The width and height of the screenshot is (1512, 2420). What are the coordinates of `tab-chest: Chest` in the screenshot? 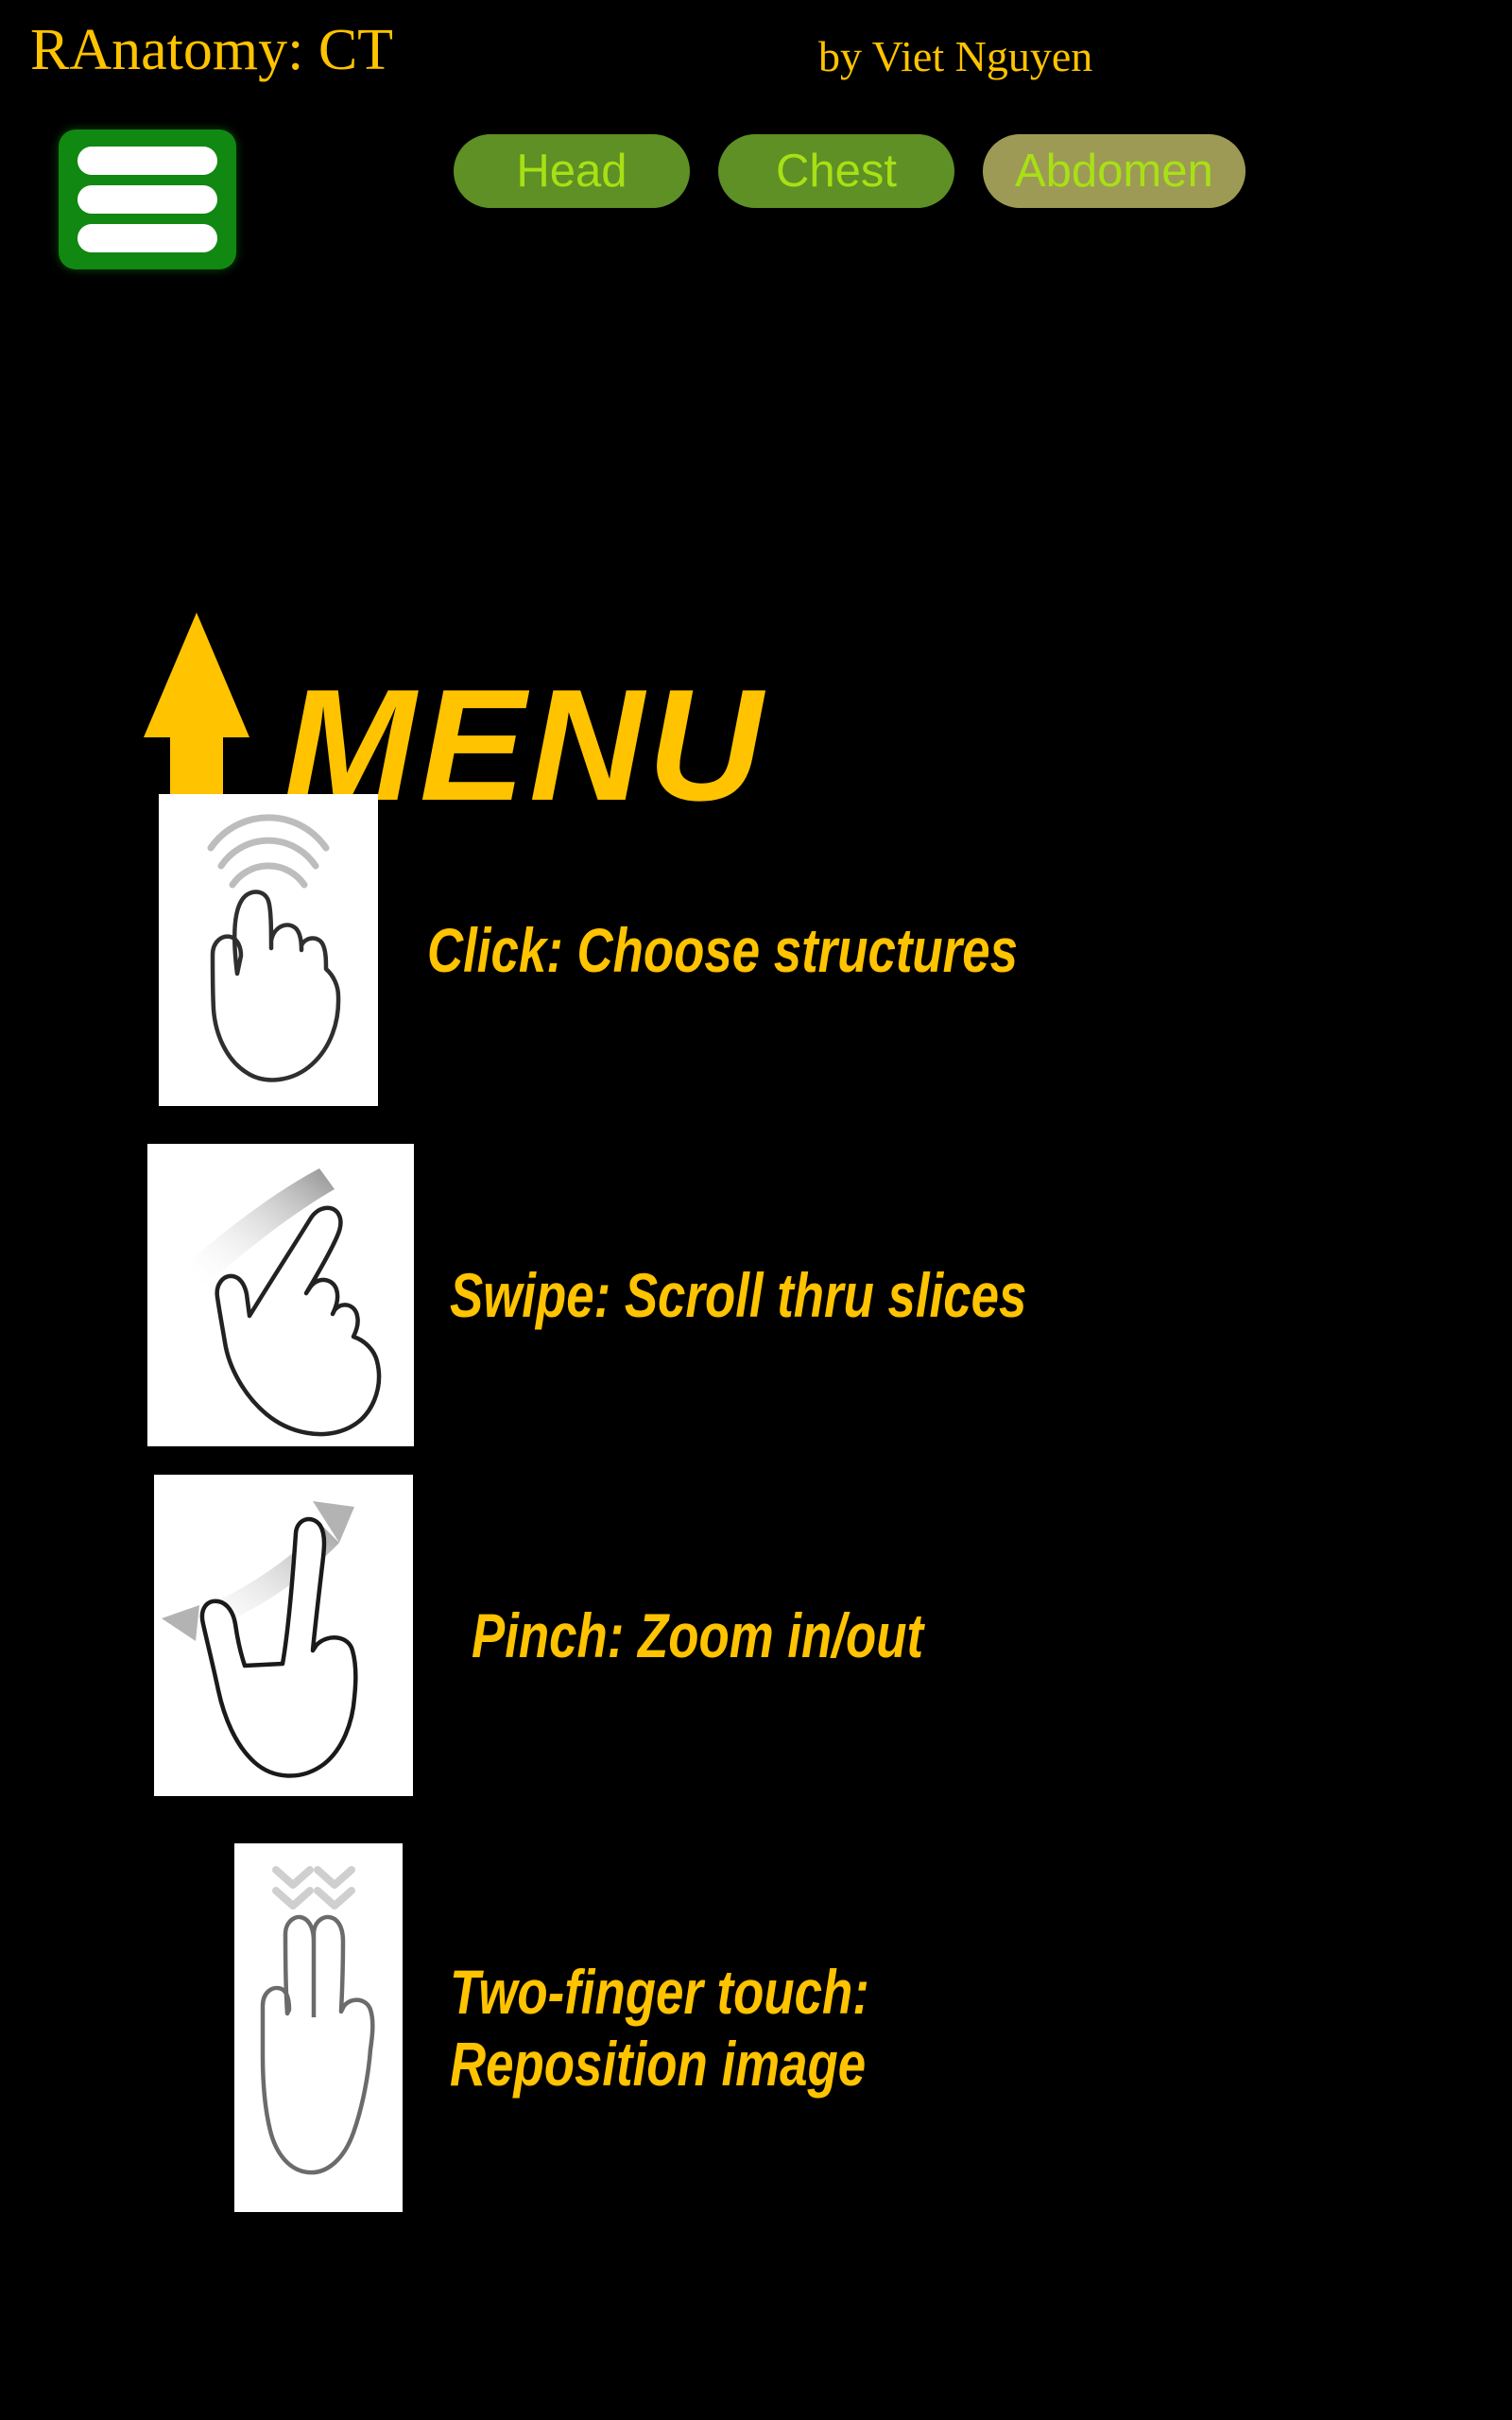 It's located at (836, 171).